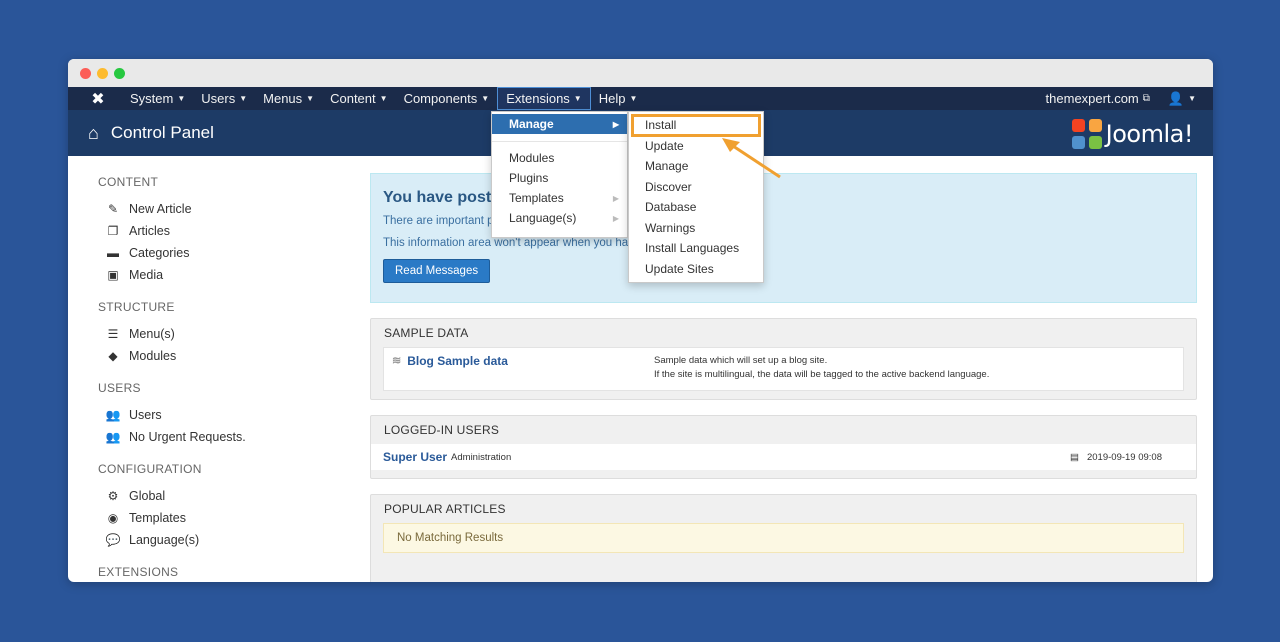 The height and width of the screenshot is (642, 1280). I want to click on sidebar-item-label: Global, so click(147, 496).